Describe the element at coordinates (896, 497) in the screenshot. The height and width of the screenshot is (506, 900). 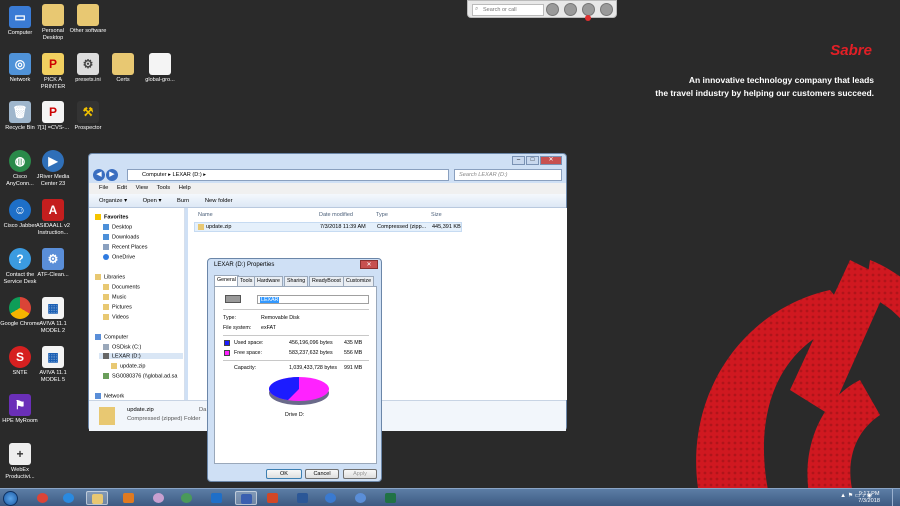
I see `show-desktop-button` at that location.